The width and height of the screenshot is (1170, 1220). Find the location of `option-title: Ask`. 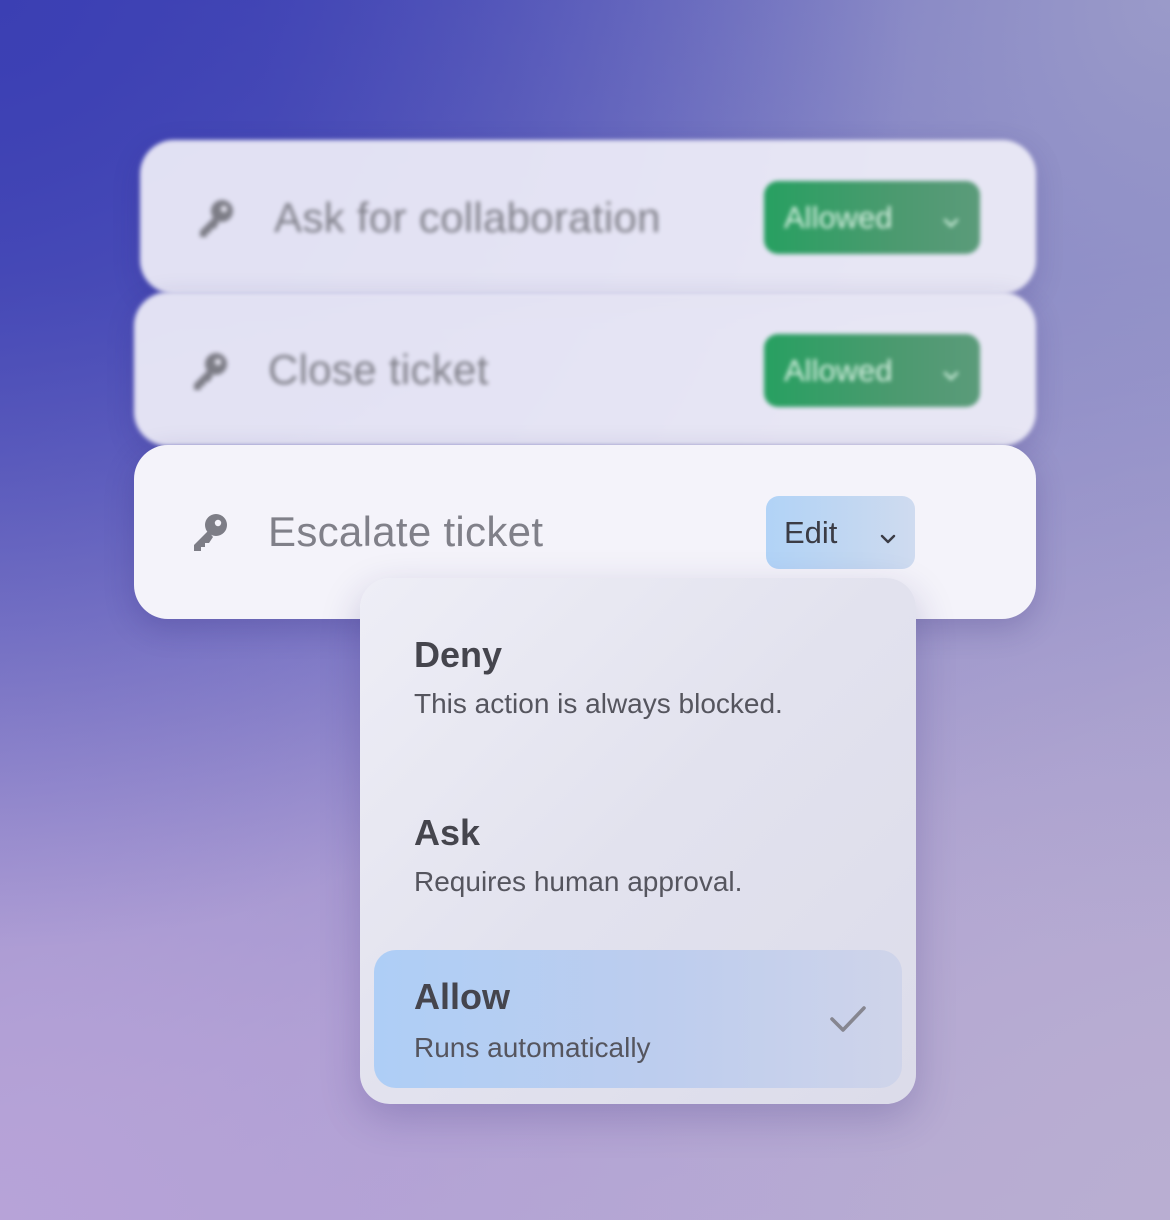

option-title: Ask is located at coordinates (447, 832).